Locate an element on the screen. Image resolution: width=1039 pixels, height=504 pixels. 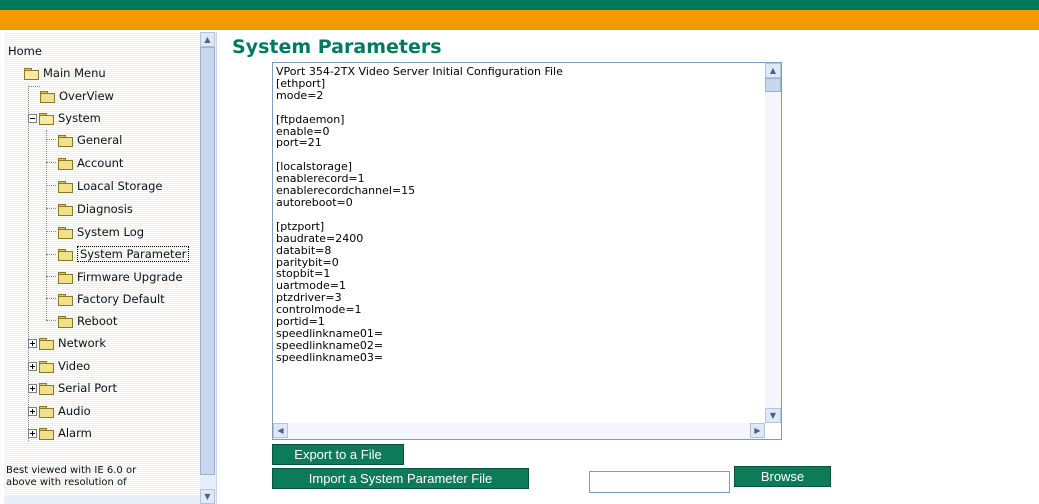
page-title: System Parameters is located at coordinates (337, 47).